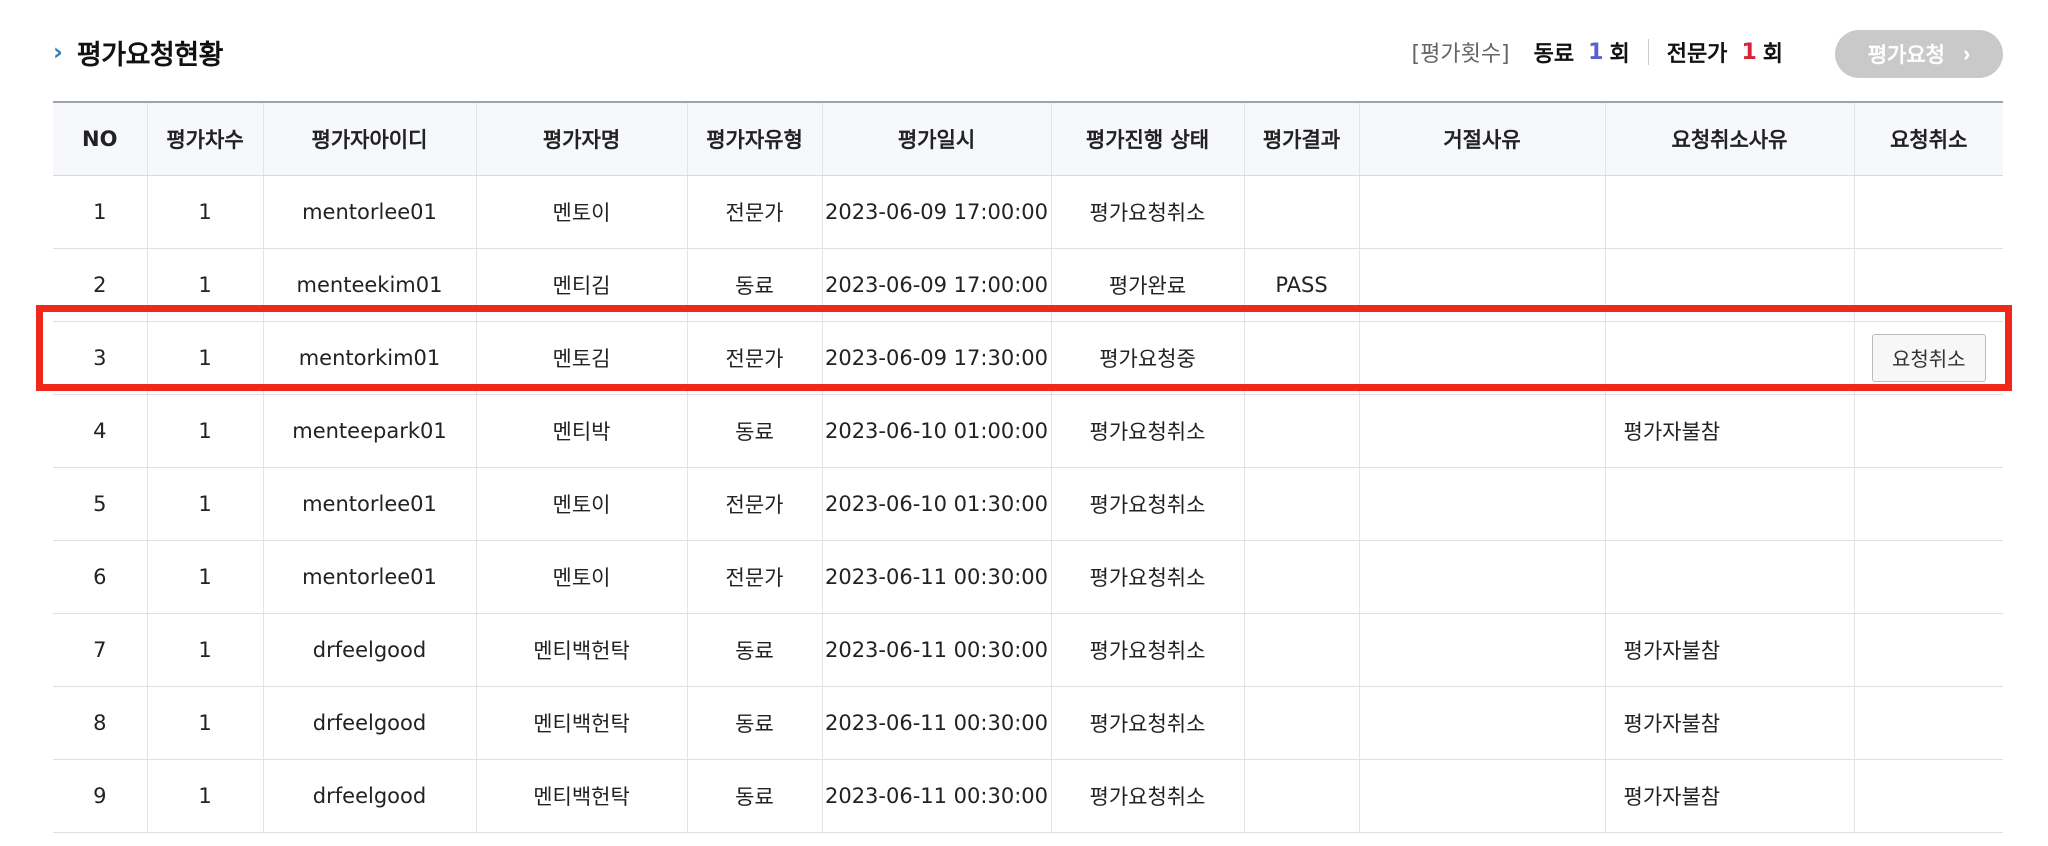 The width and height of the screenshot is (2048, 846). What do you see at coordinates (1147, 138) in the screenshot?
I see `column-header-status: 평가진행 상태` at bounding box center [1147, 138].